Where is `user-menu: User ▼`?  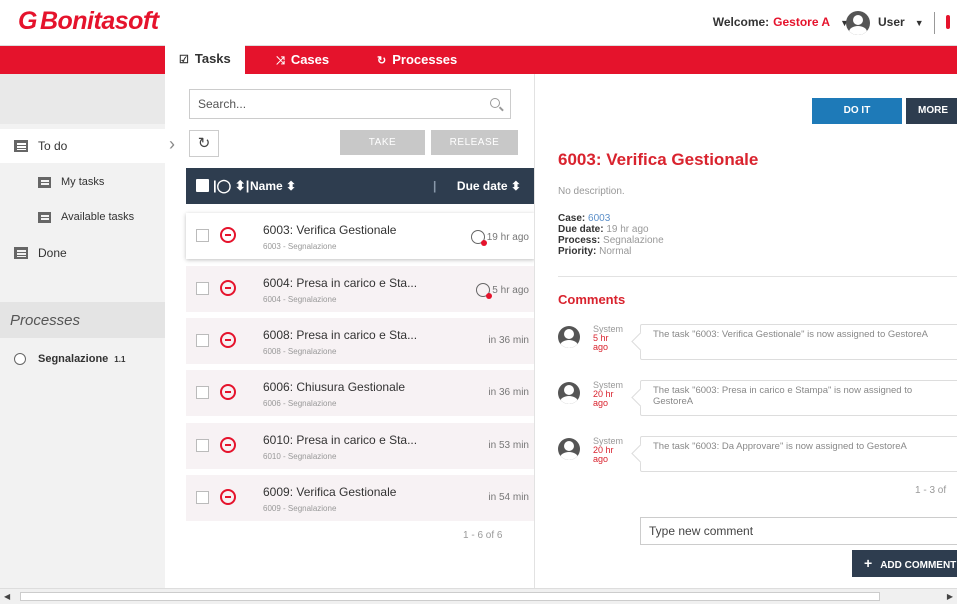 user-menu: User ▼ is located at coordinates (901, 22).